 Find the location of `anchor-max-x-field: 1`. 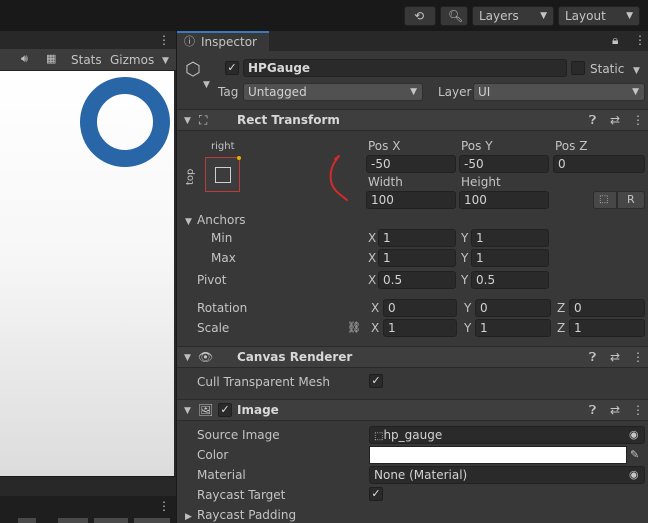

anchor-max-x-field: 1 is located at coordinates (417, 258).